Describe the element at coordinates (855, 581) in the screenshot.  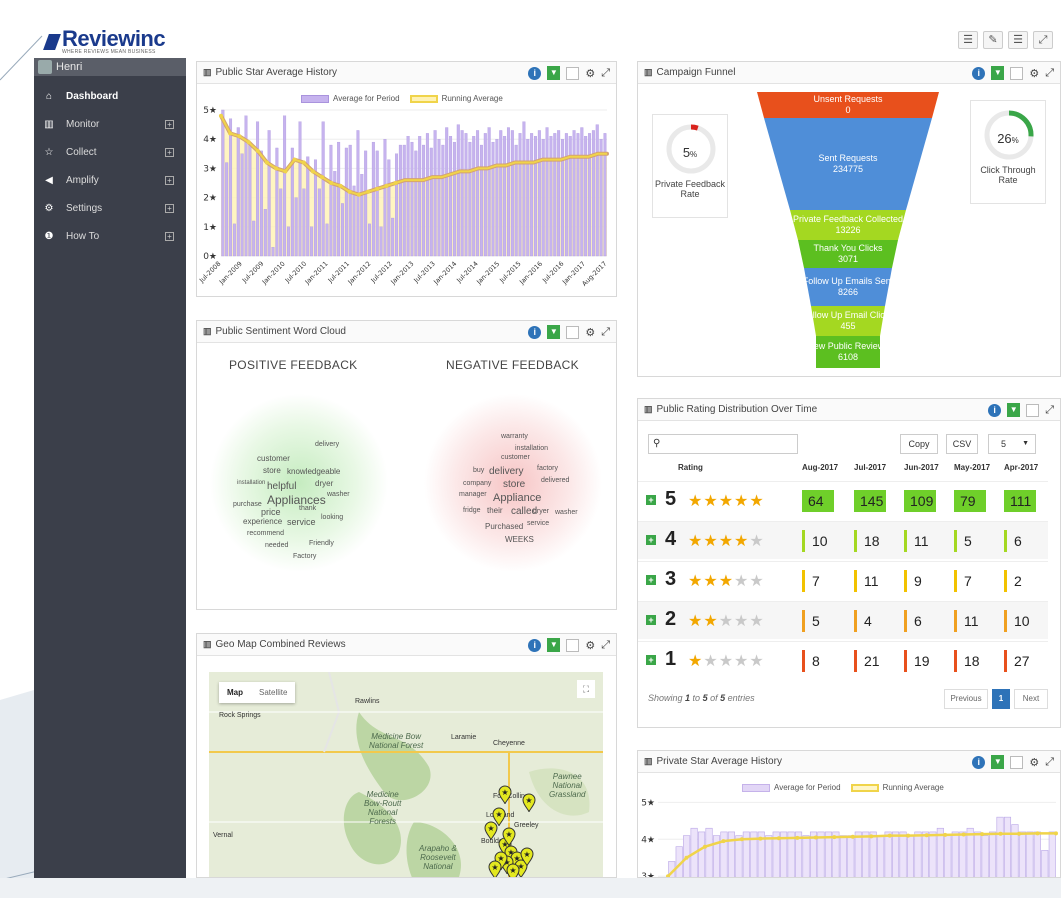
I see `count-bar` at that location.